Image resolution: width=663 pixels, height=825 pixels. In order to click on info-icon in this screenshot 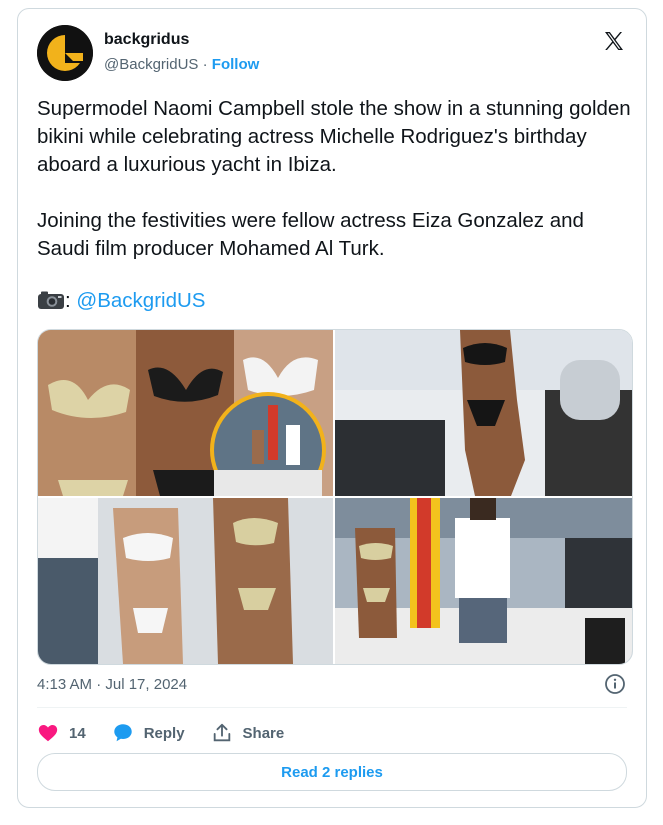, I will do `click(615, 684)`.